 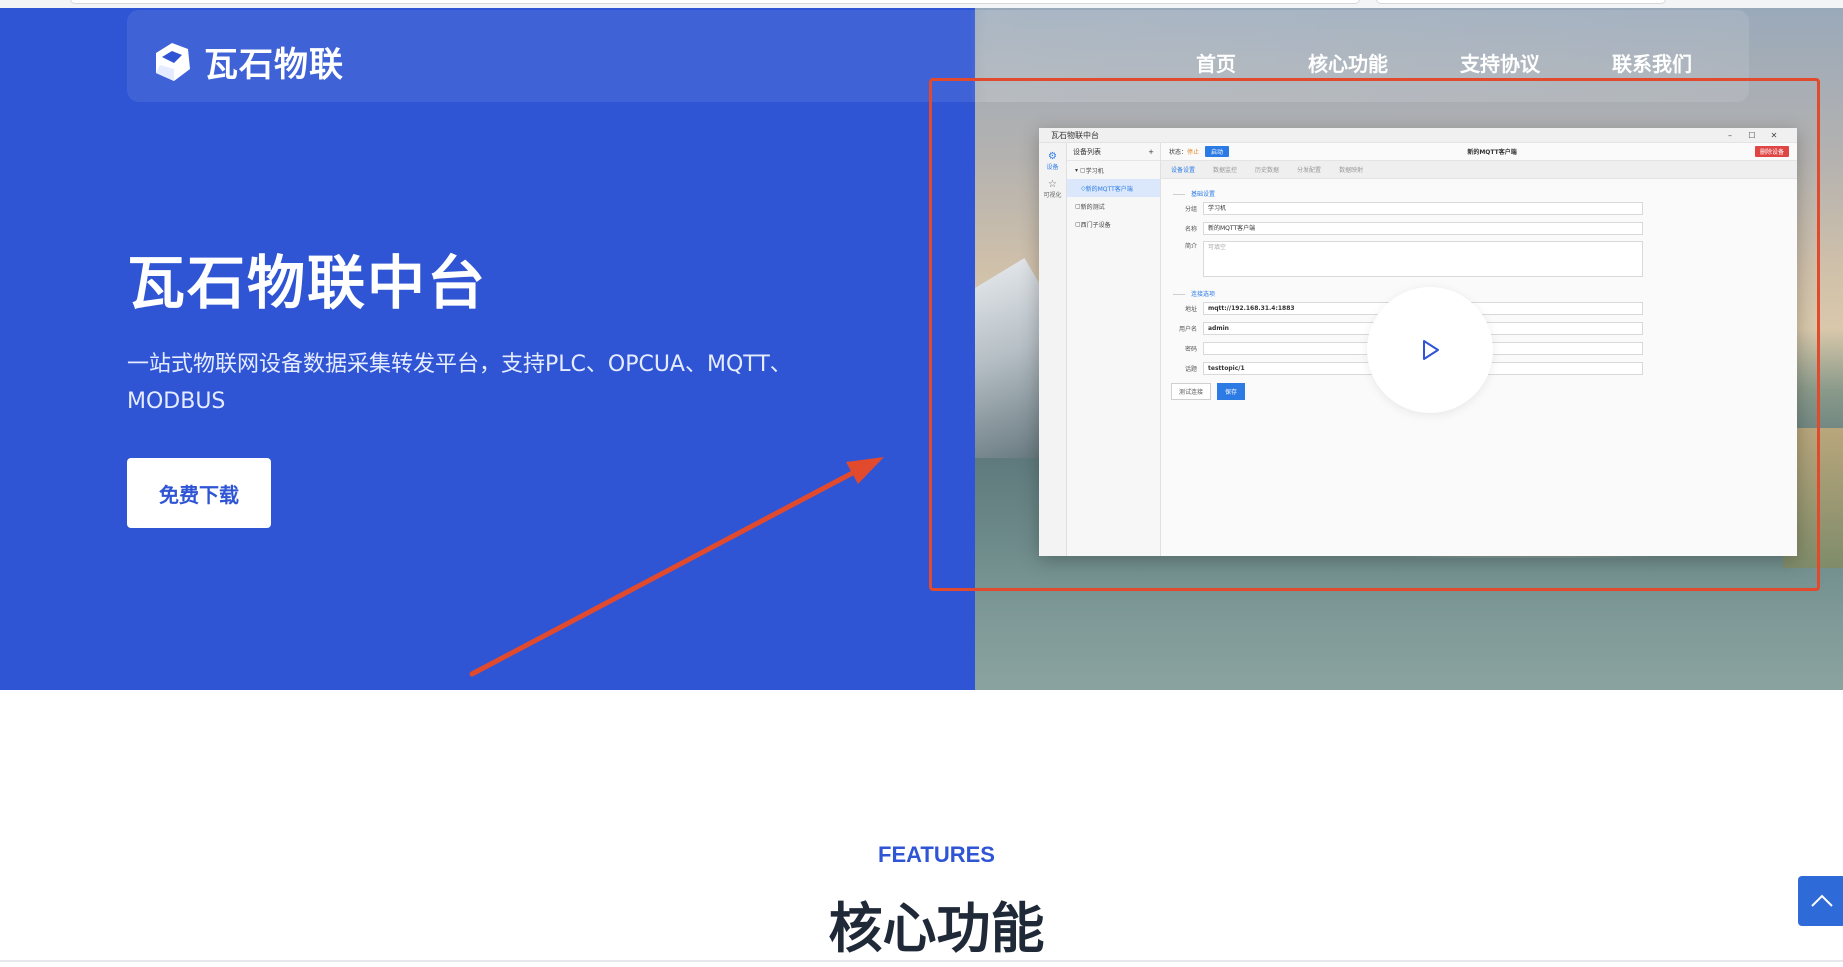 What do you see at coordinates (1216, 62) in the screenshot?
I see `nav-item-home: 首页` at bounding box center [1216, 62].